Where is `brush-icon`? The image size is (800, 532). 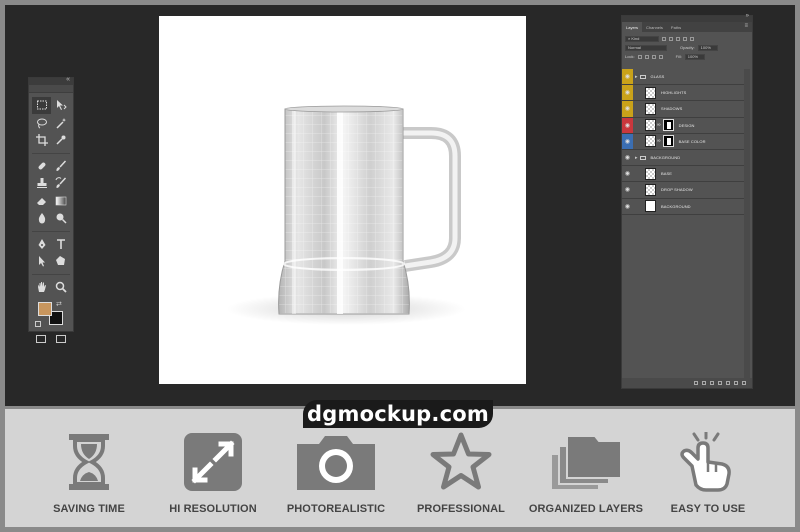 brush-icon is located at coordinates (60, 166).